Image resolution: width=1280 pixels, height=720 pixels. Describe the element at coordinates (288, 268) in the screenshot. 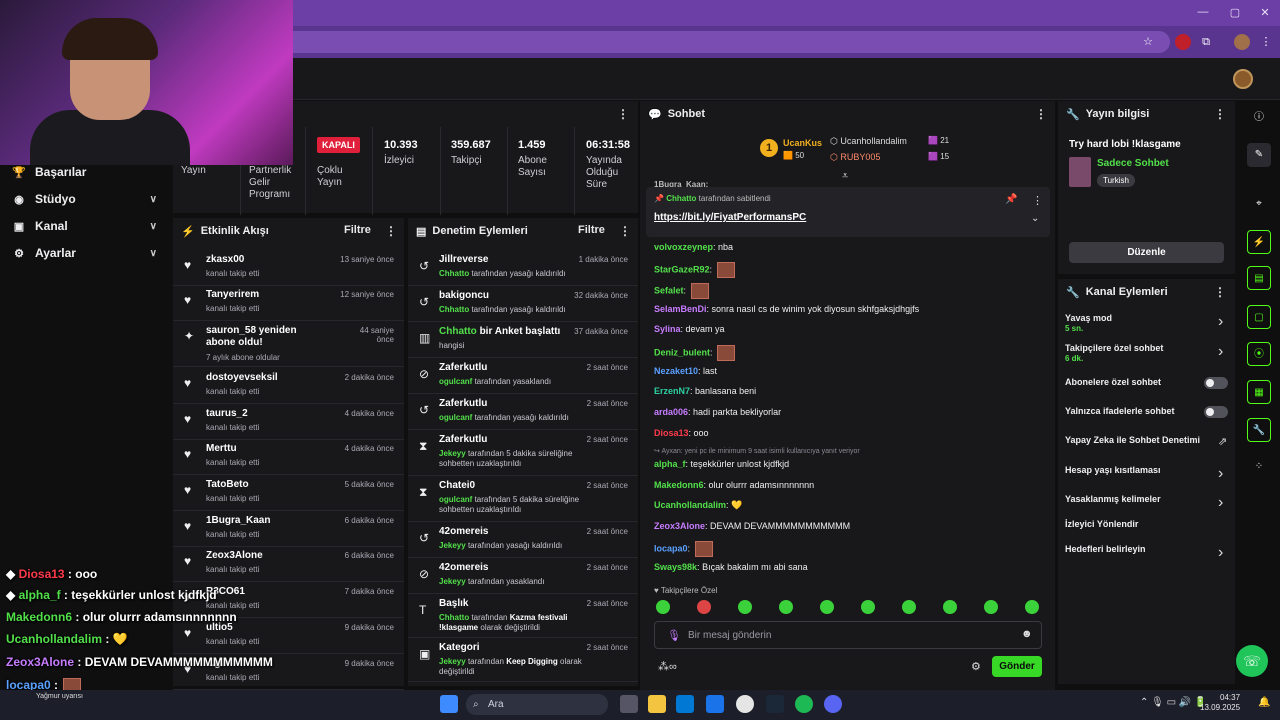

I see `list-item: ♥ zkasx00 kanalı takip etti 13 saniye önce` at that location.